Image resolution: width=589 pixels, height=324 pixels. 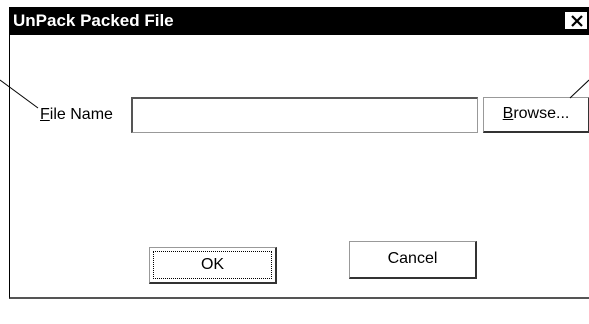 I want to click on close-icon, so click(x=577, y=21).